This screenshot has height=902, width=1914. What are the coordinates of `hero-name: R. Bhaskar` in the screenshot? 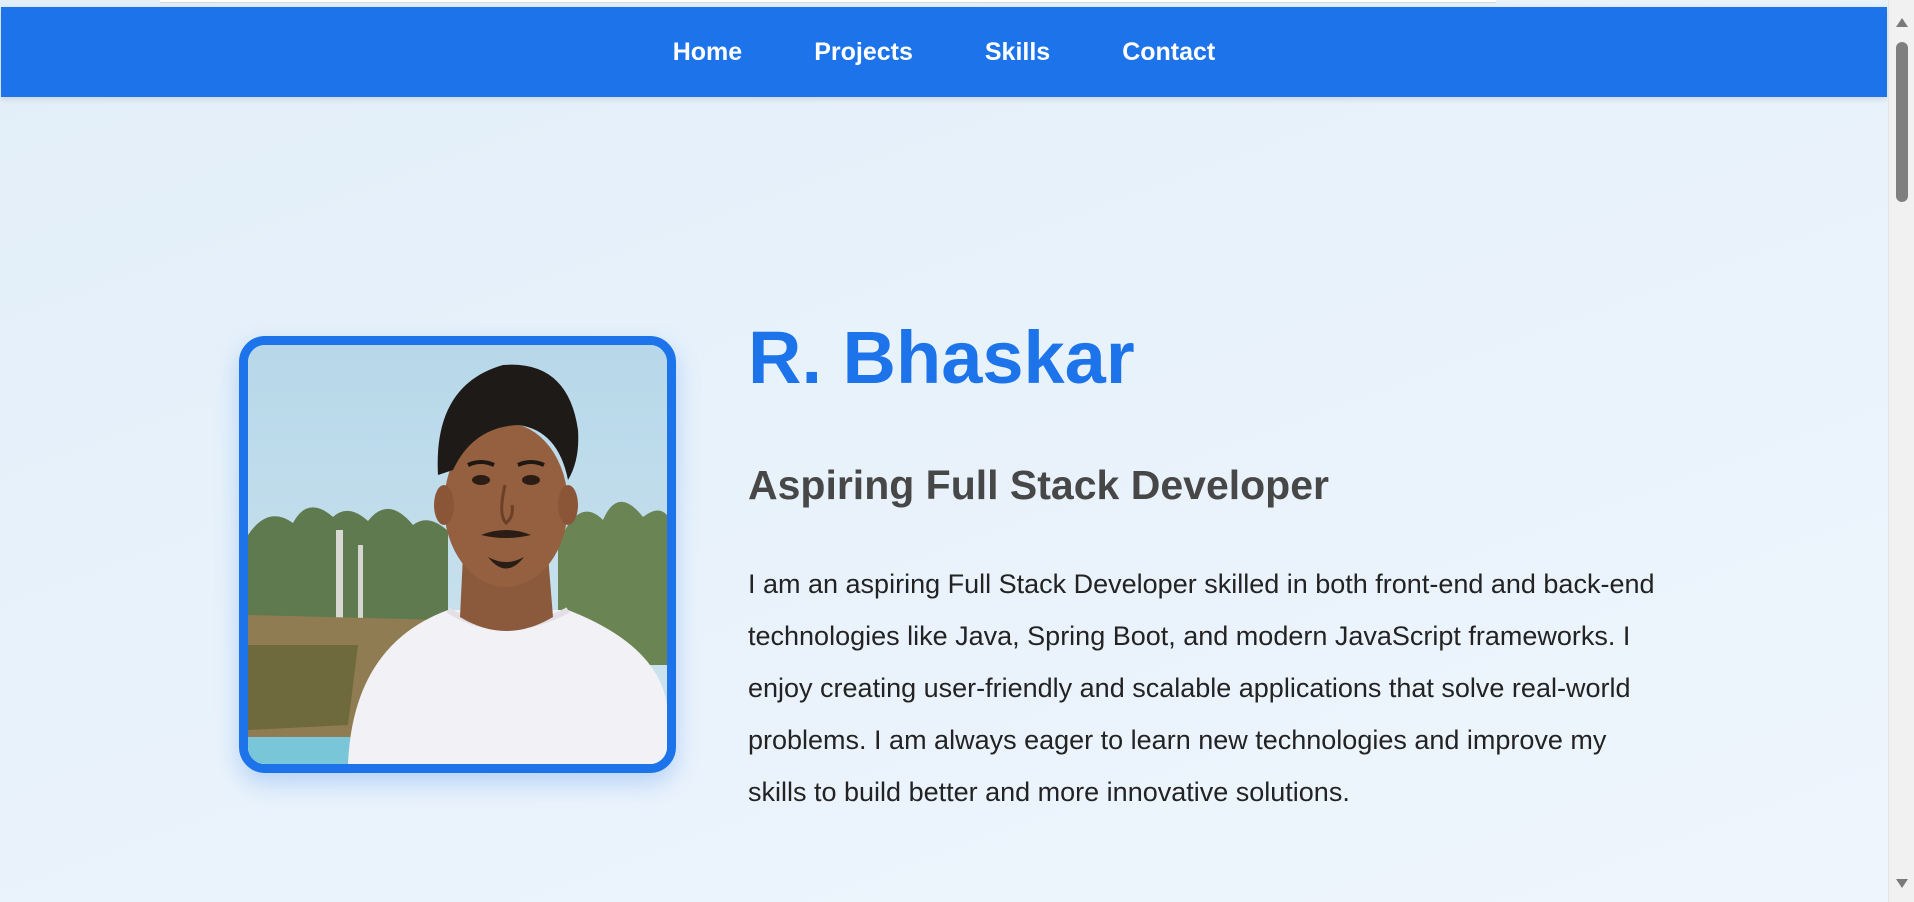 It's located at (941, 357).